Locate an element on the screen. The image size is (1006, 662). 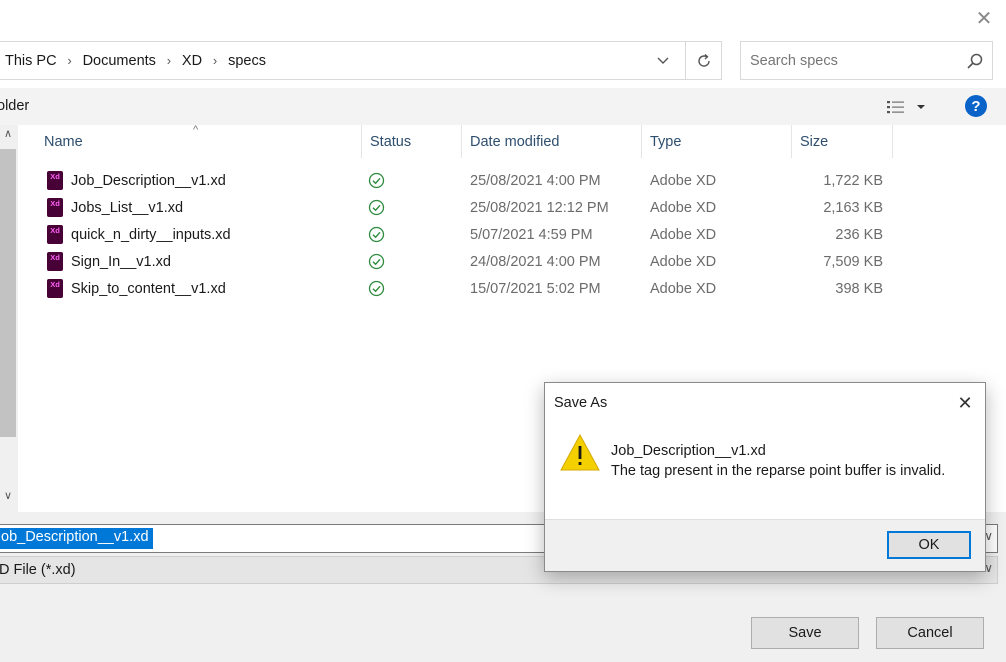
file-size: 2,163 KB is located at coordinates (853, 207).